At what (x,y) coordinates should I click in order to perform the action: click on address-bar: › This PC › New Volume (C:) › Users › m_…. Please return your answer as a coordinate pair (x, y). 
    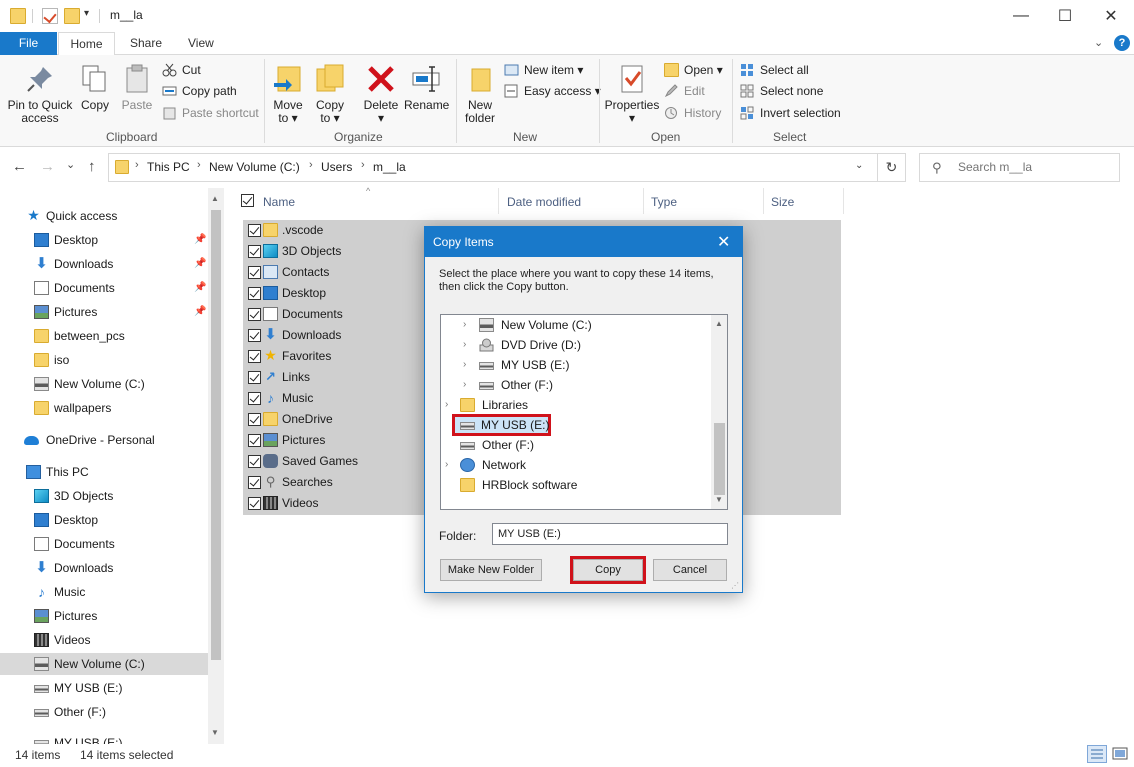
    Looking at the image, I should click on (493, 167).